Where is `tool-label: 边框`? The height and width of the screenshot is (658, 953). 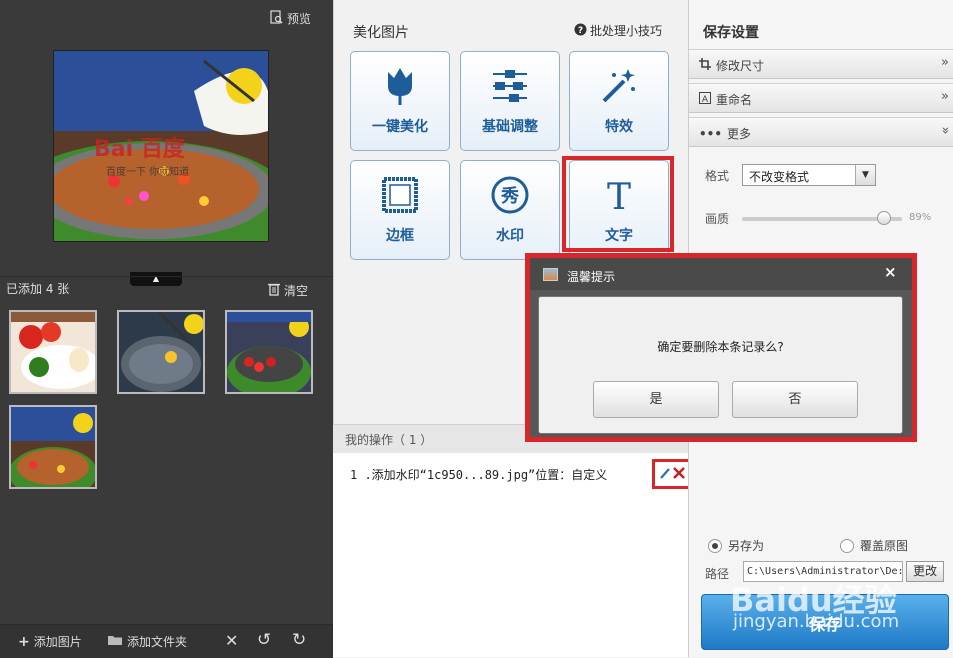 tool-label: 边框 is located at coordinates (400, 236).